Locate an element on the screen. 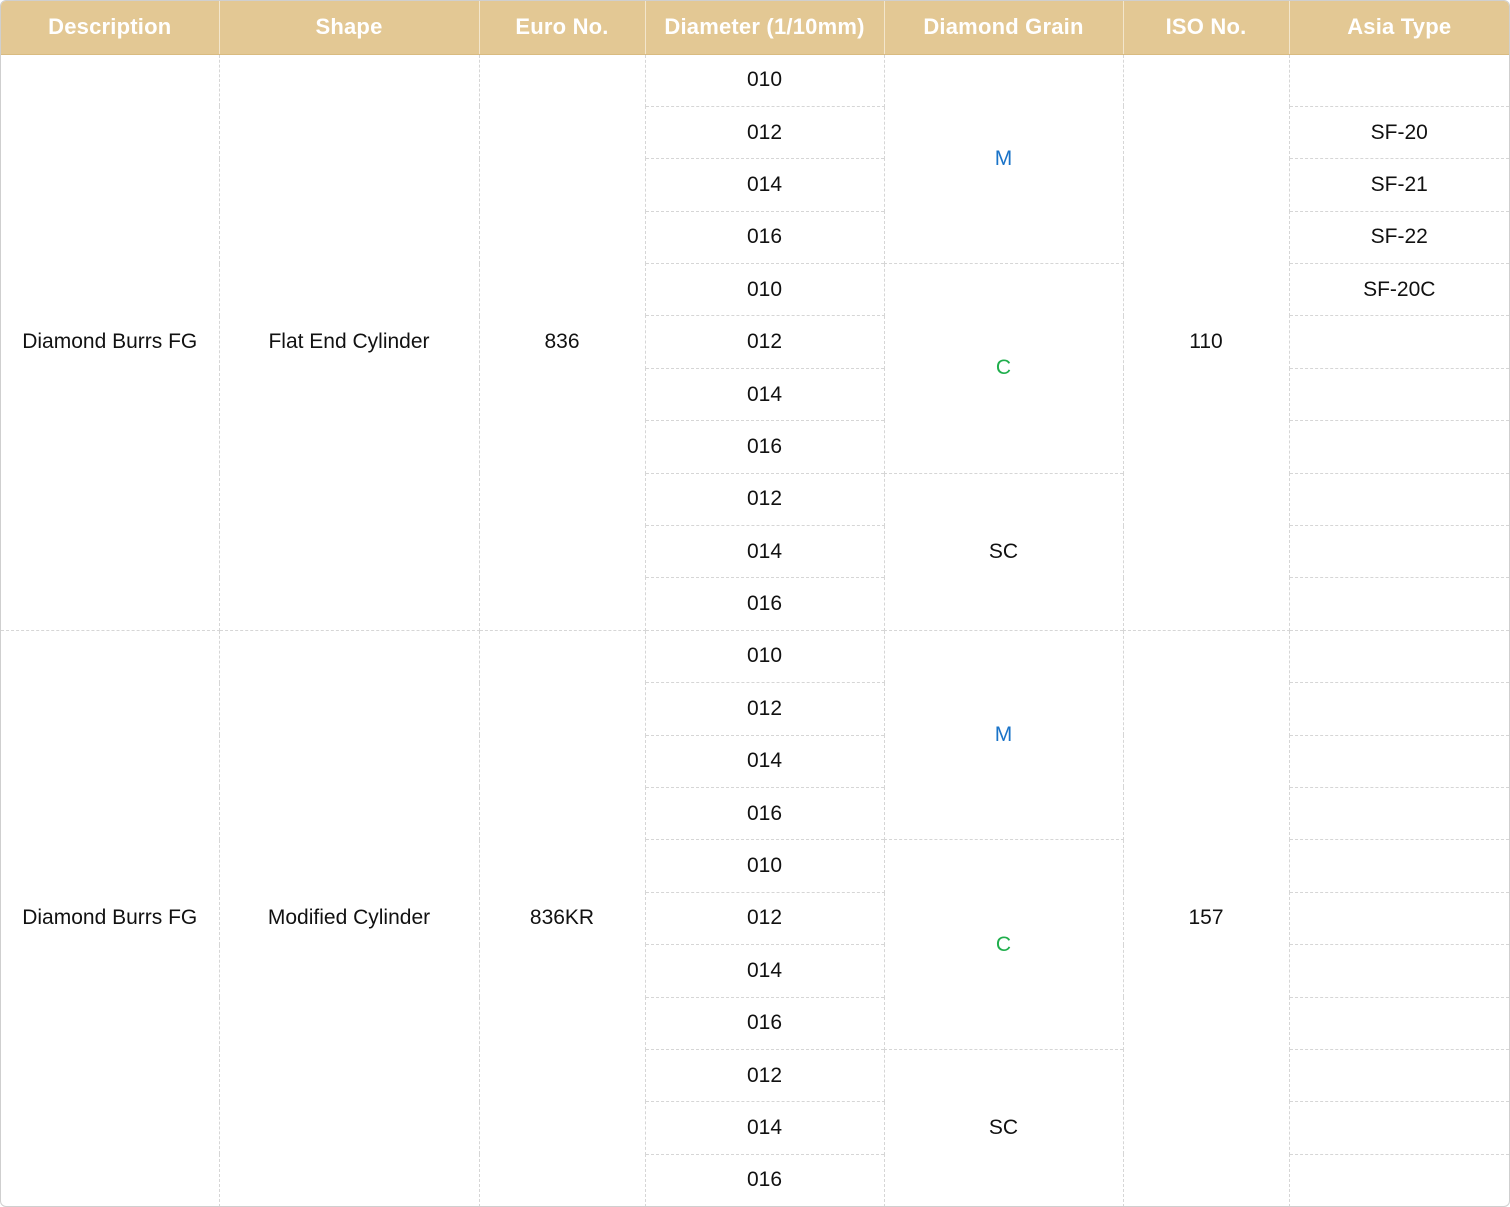 Image resolution: width=1510 pixels, height=1207 pixels. column-header-shape: Shape is located at coordinates (349, 28).